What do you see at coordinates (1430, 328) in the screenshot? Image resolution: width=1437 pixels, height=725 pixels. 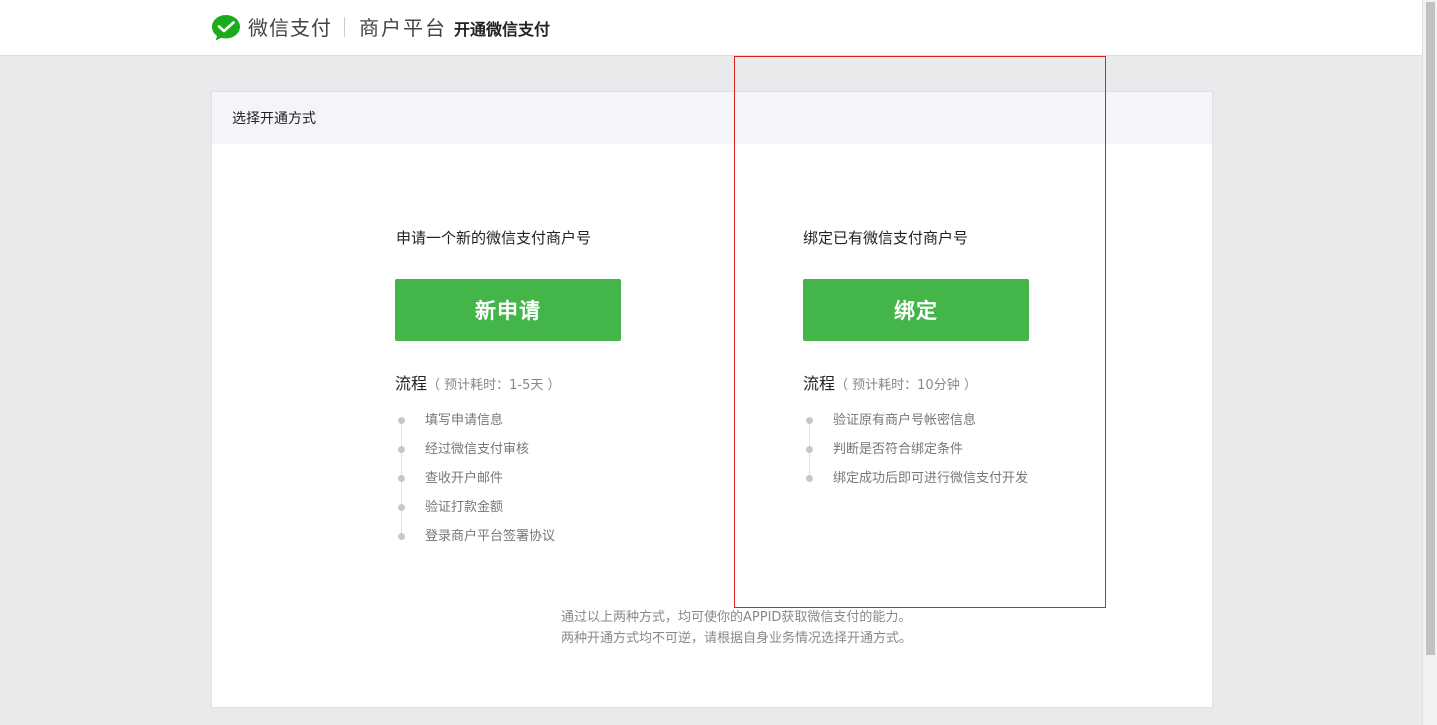 I see `scrollbar-thumb` at bounding box center [1430, 328].